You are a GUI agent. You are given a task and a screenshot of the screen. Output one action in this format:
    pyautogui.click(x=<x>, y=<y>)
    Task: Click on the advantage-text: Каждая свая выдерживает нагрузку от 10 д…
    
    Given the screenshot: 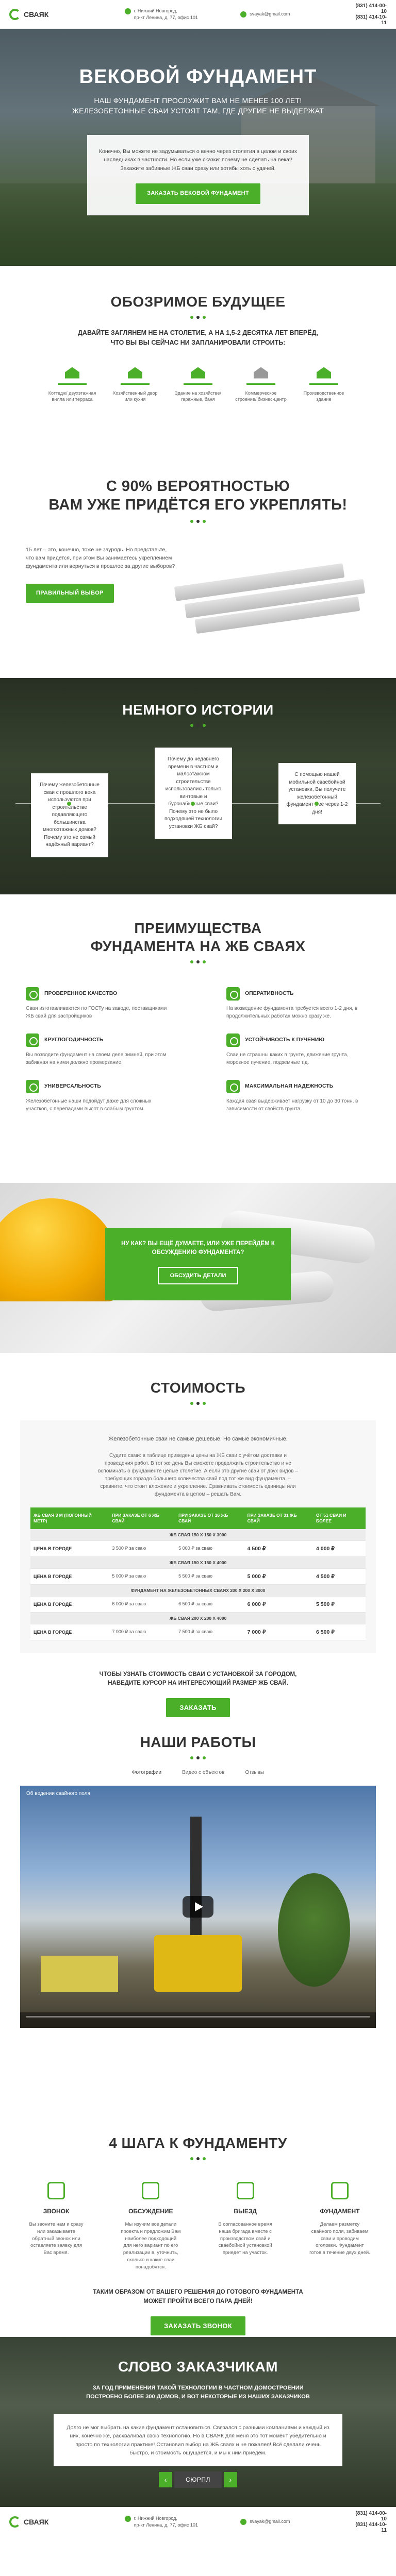 What is the action you would take?
    pyautogui.click(x=292, y=1105)
    